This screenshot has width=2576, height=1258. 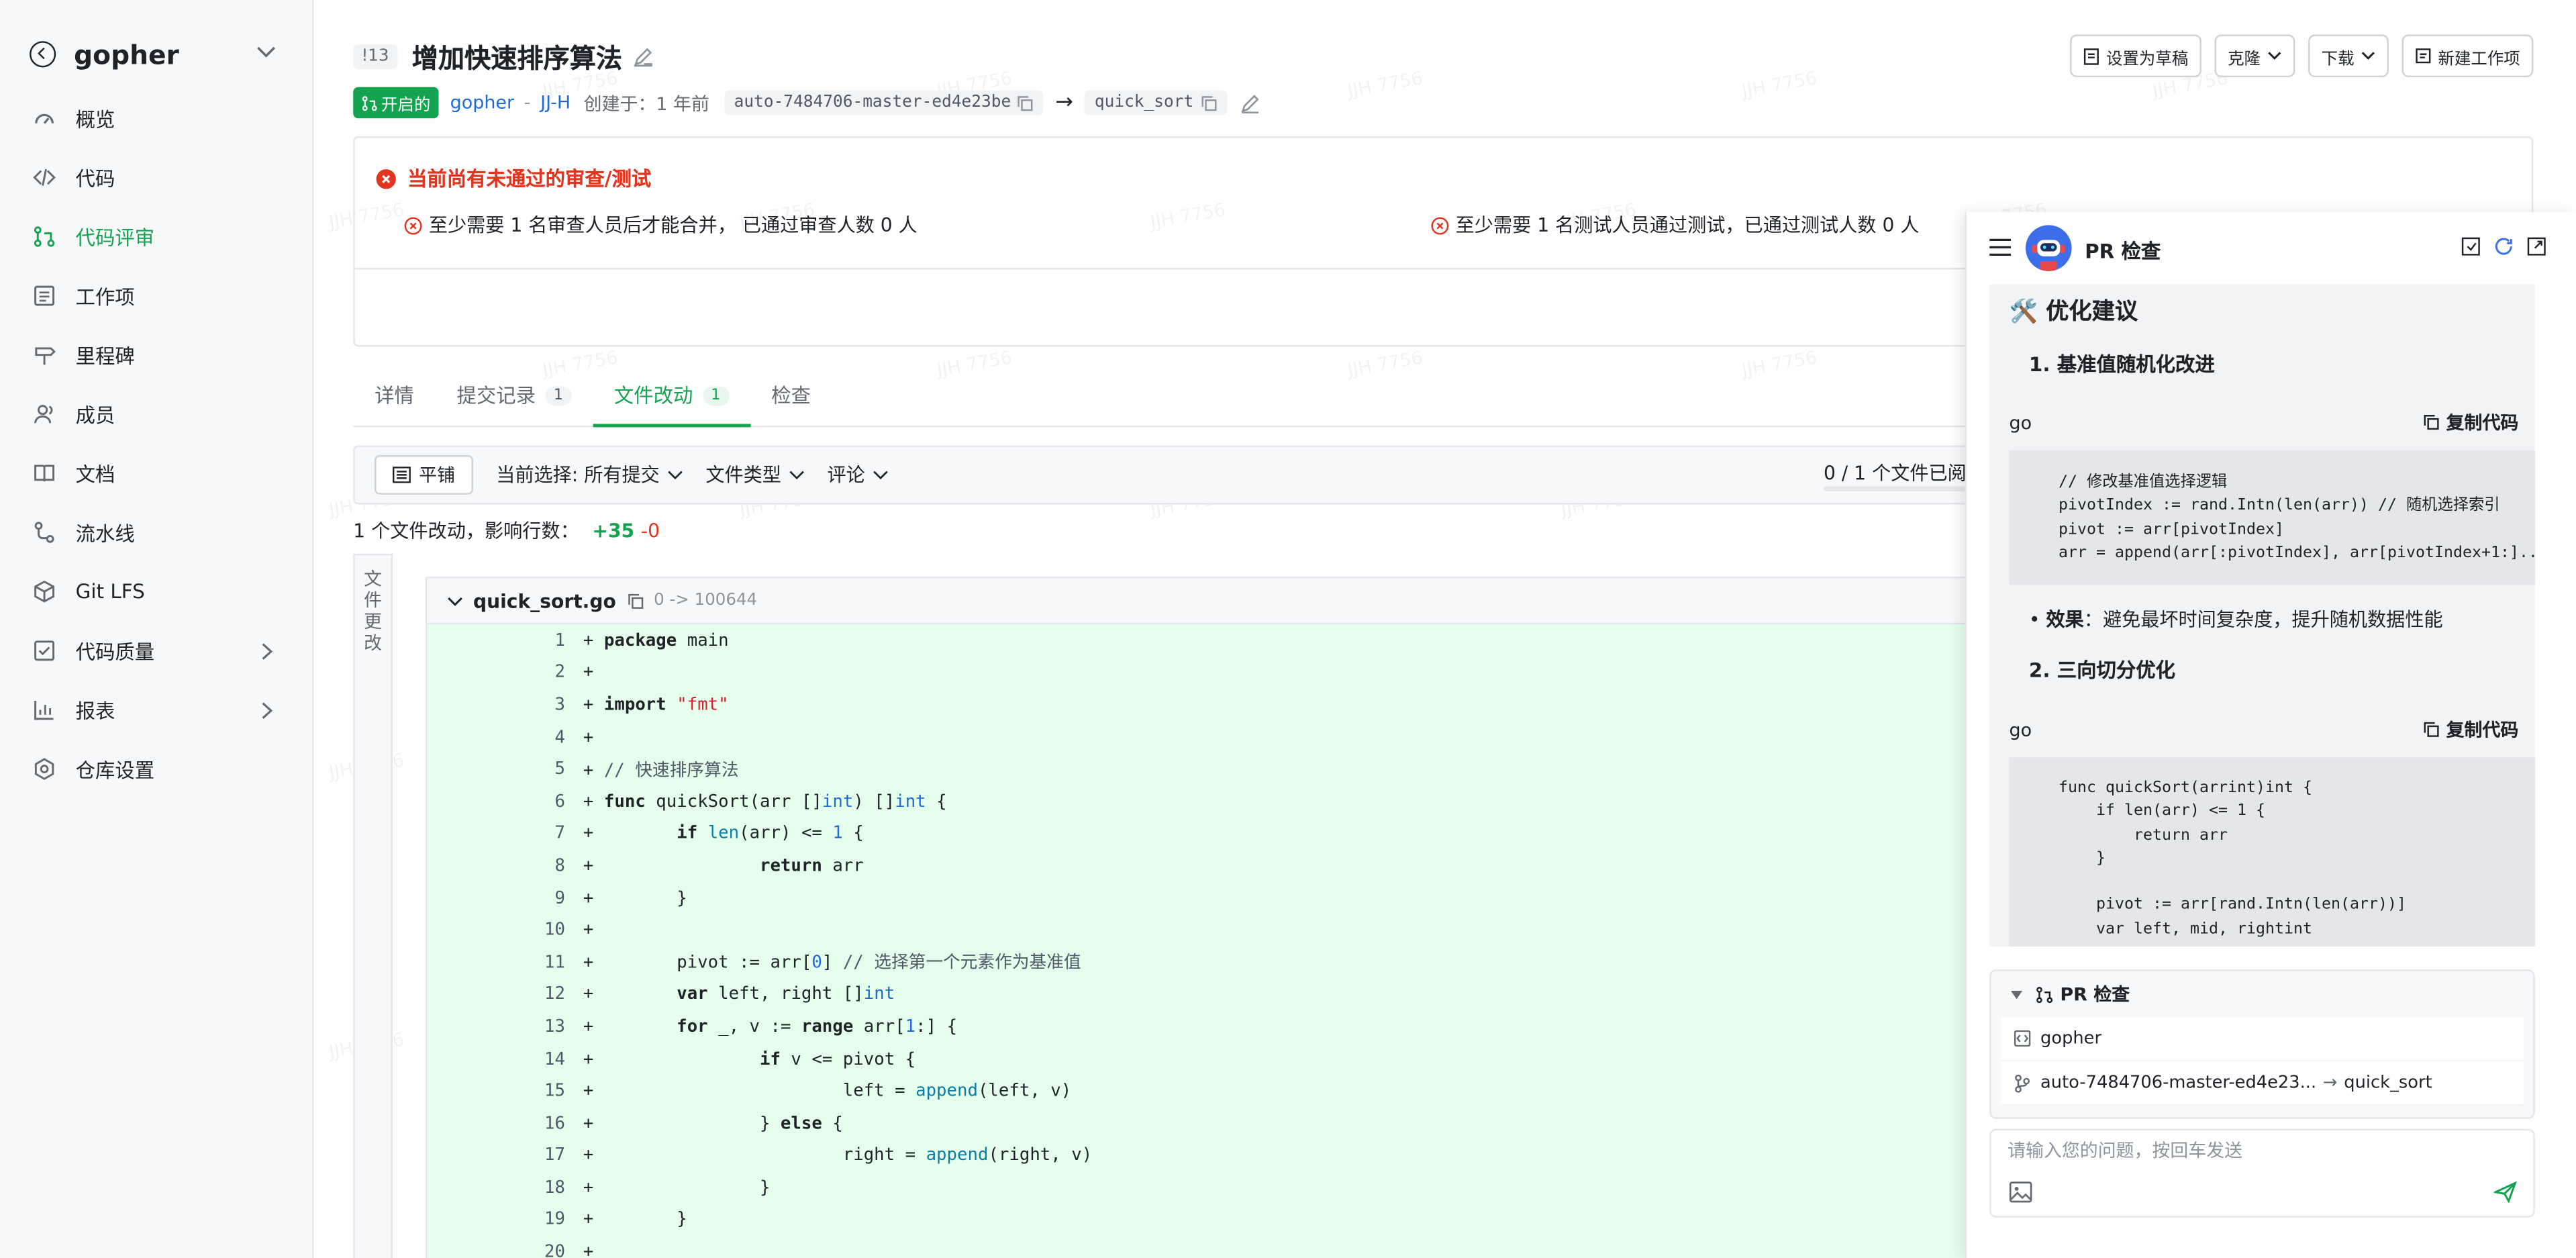 I want to click on download-button: 下载, so click(x=2348, y=56).